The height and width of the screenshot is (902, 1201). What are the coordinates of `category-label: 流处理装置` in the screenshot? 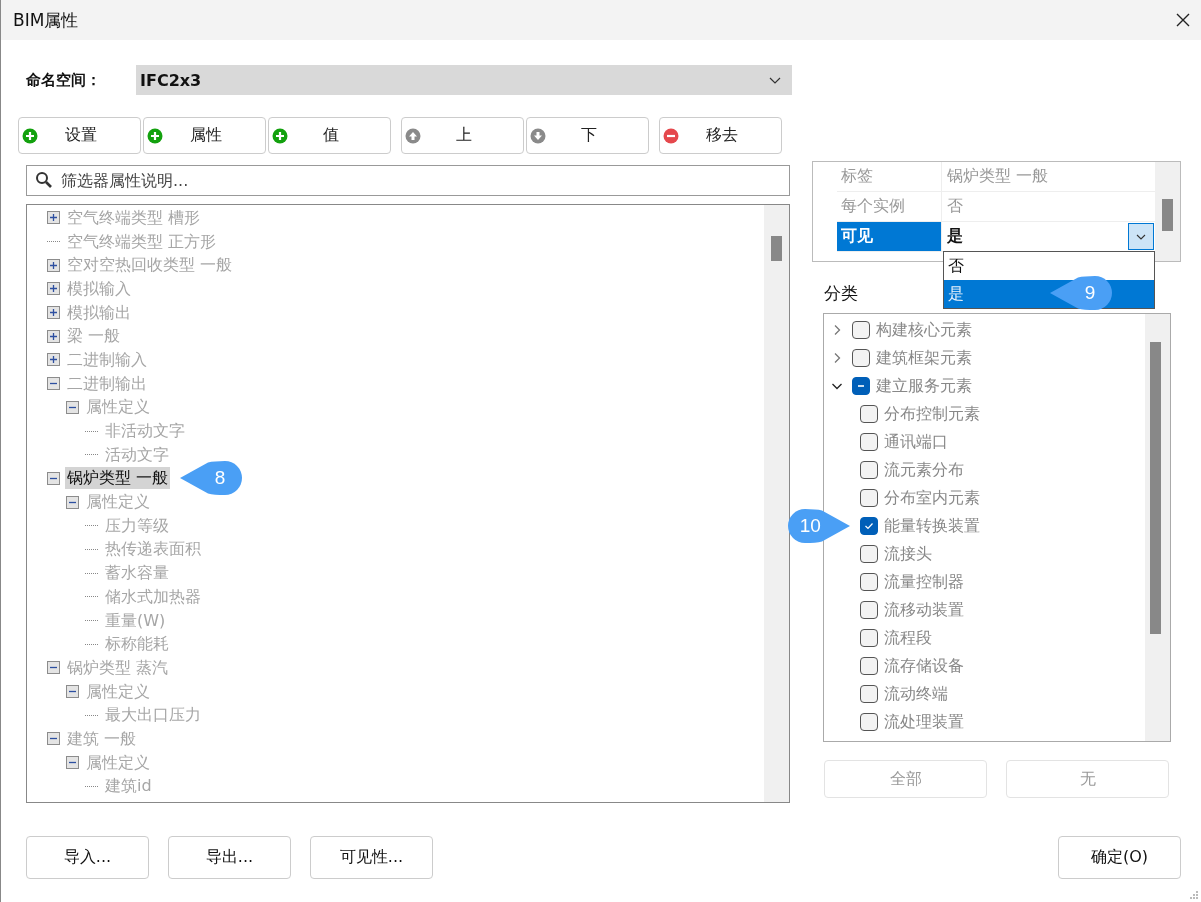 It's located at (924, 722).